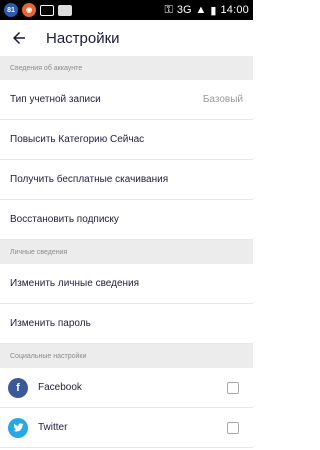 Image resolution: width=320 pixels, height=450 pixels. I want to click on upgrade-row: Повысить Категорию Сейчас, so click(126, 140).